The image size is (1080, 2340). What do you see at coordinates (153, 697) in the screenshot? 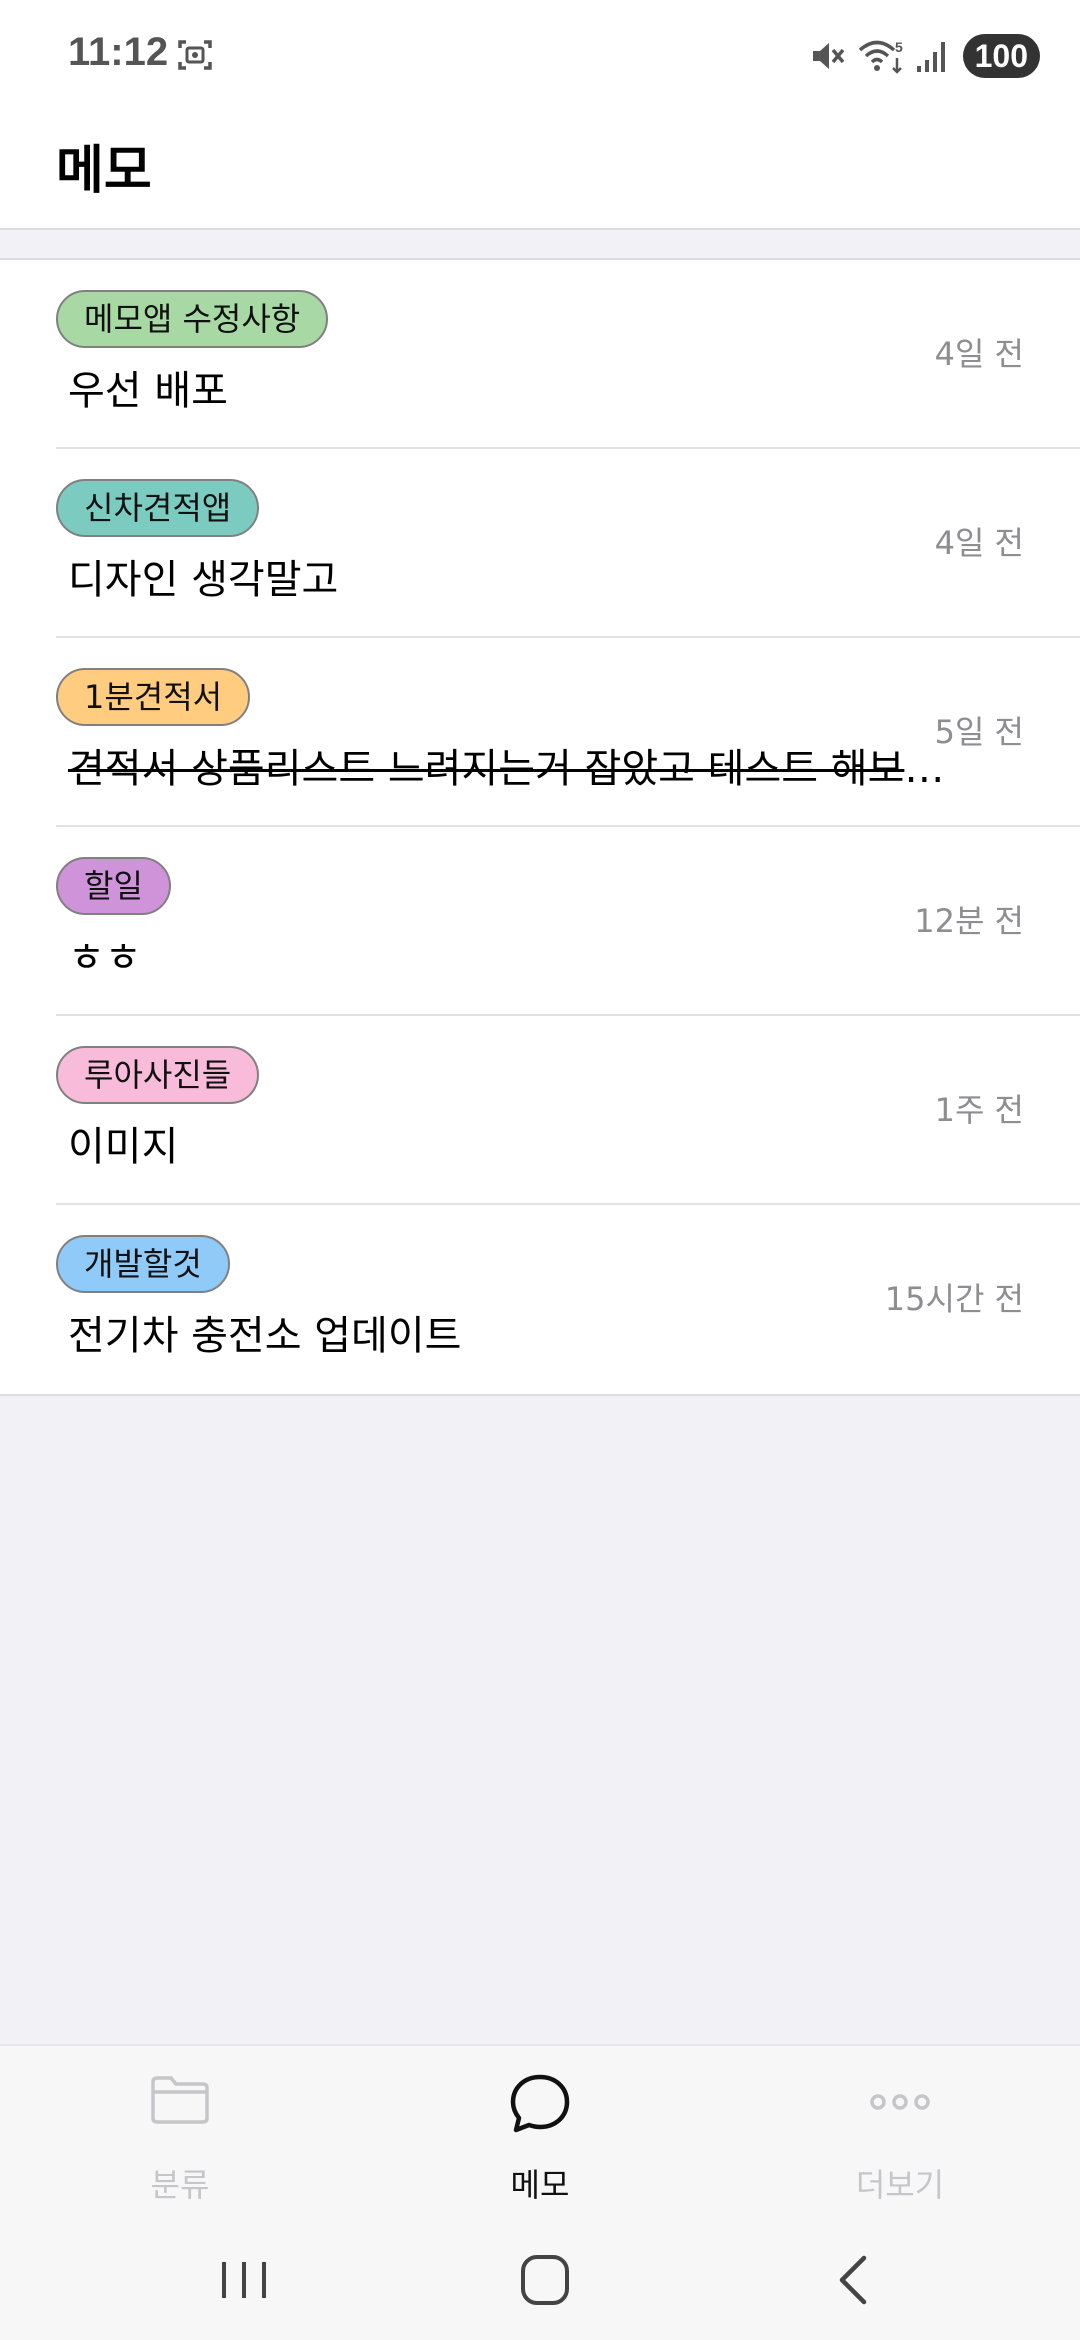
I see `memo-category-tag: 1분견적서` at bounding box center [153, 697].